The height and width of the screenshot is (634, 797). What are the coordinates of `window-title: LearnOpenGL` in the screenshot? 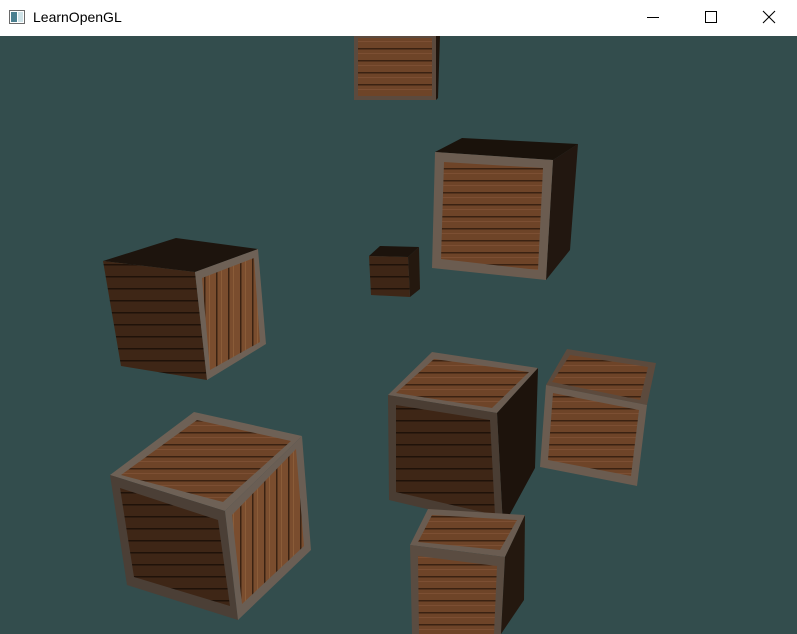 It's located at (77, 17).